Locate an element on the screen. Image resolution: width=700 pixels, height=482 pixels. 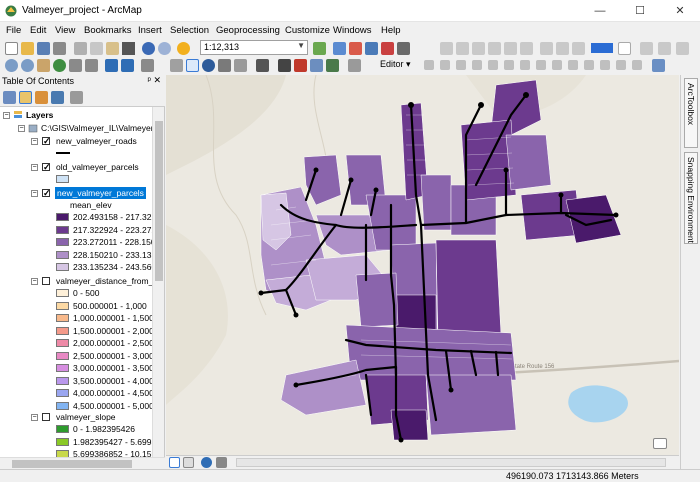
georef-tool-8-icon is located at coordinates (562, 48).